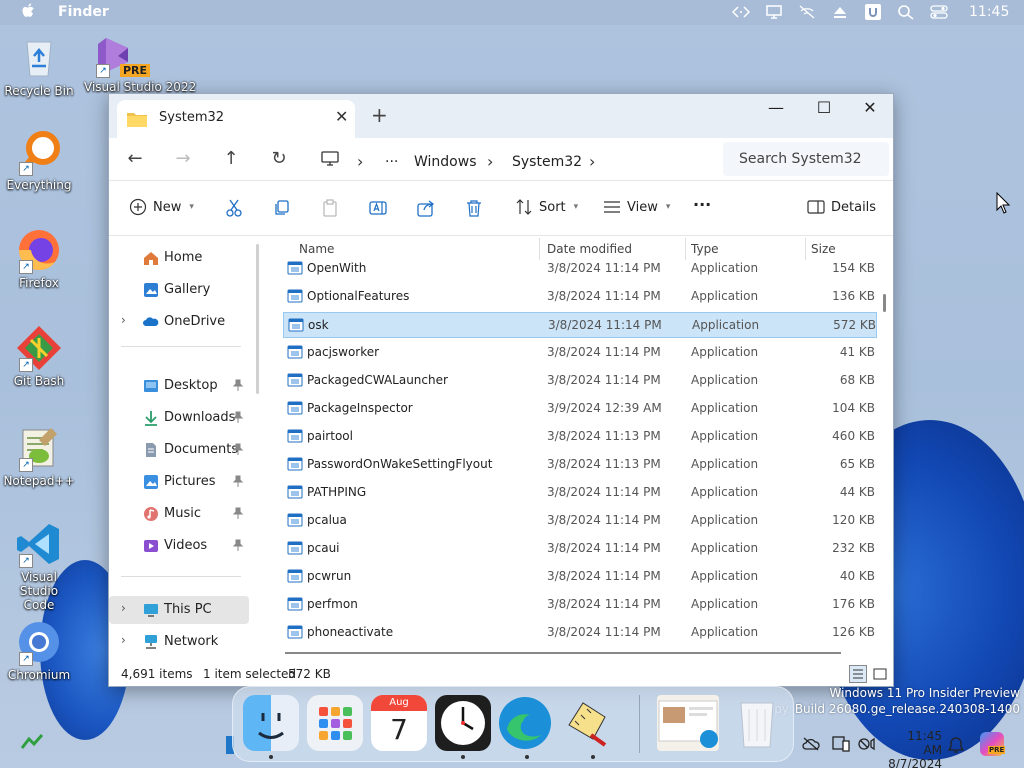 Image resolution: width=1024 pixels, height=768 pixels. What do you see at coordinates (179, 322) in the screenshot?
I see `sidebar-item-onedrive: › OneDrive` at bounding box center [179, 322].